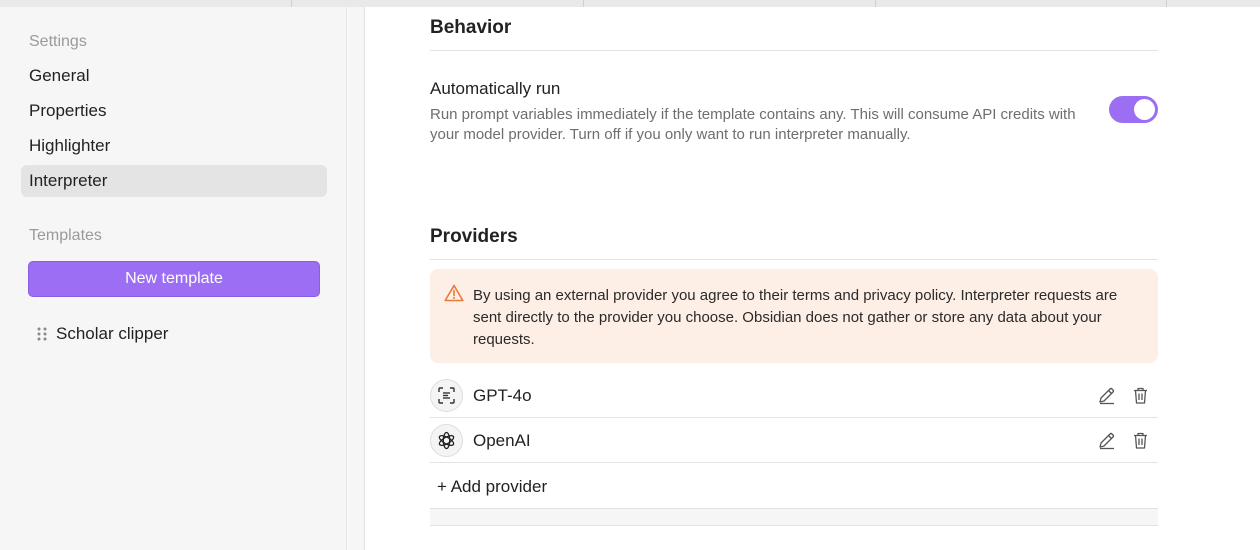  Describe the element at coordinates (794, 395) in the screenshot. I see `provider-row-gpt-4o: GPT-4o` at that location.